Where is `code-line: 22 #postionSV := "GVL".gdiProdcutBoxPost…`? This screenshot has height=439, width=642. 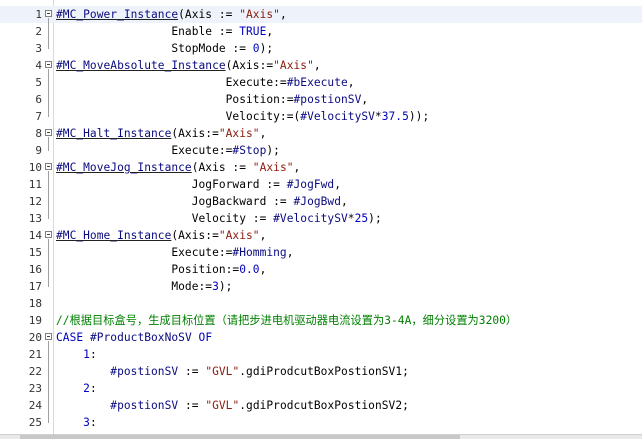
code-line: 22 #postionSV := "GVL".gdiProdcutBoxPost… is located at coordinates (321, 371).